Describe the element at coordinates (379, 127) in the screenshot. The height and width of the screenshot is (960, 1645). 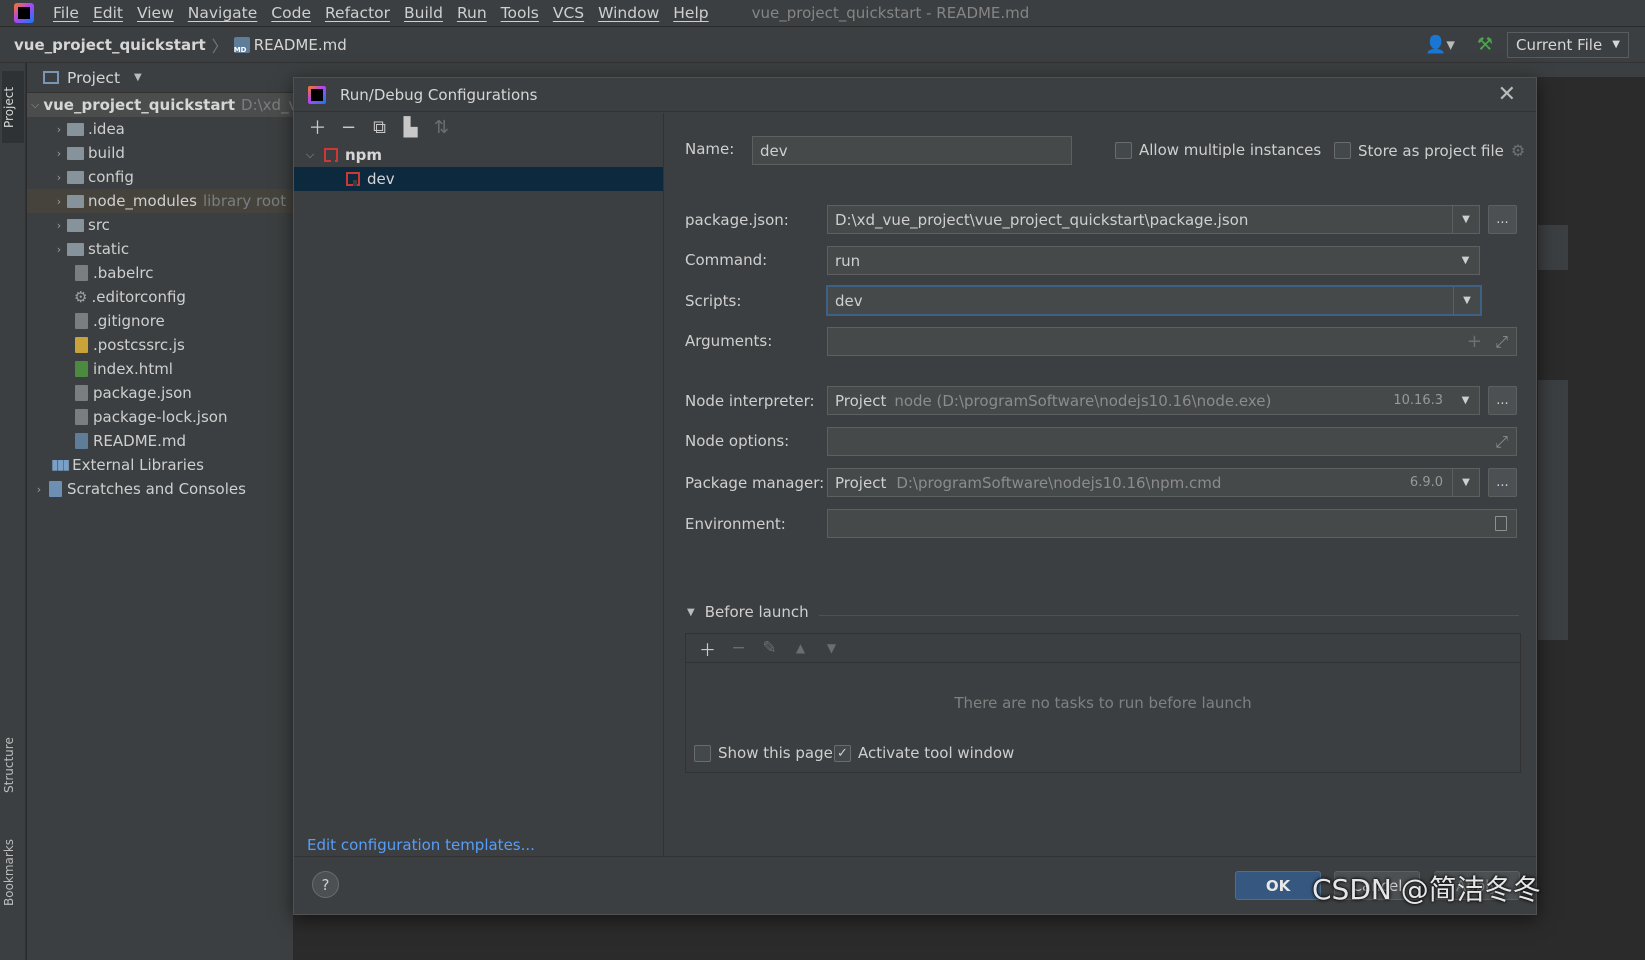
I see `copy-configuration-icon: ⧉` at that location.